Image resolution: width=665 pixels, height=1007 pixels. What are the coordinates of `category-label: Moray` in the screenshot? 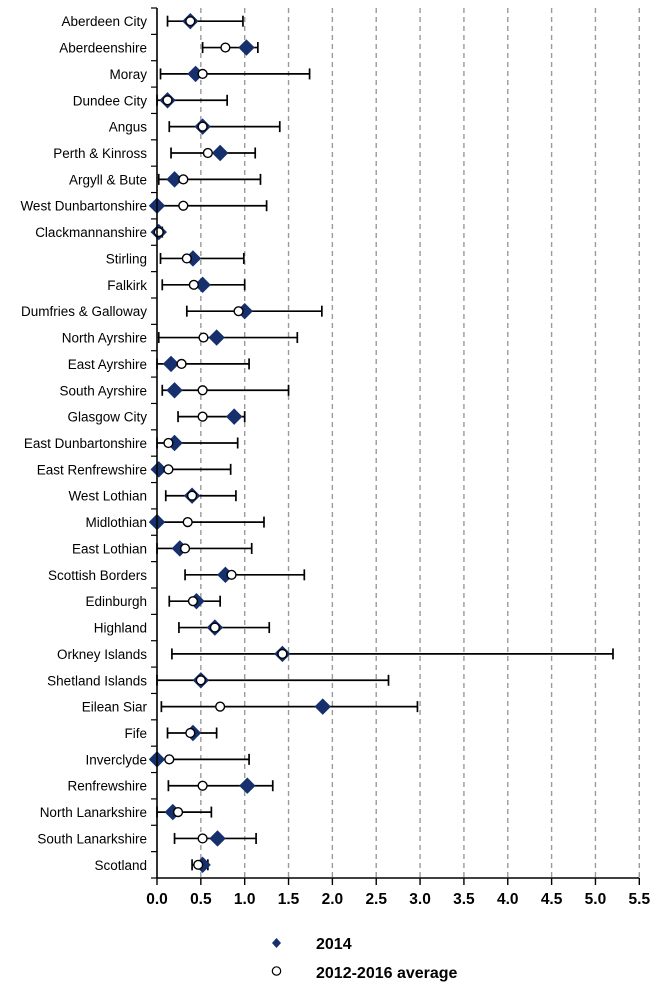 It's located at (128, 74).